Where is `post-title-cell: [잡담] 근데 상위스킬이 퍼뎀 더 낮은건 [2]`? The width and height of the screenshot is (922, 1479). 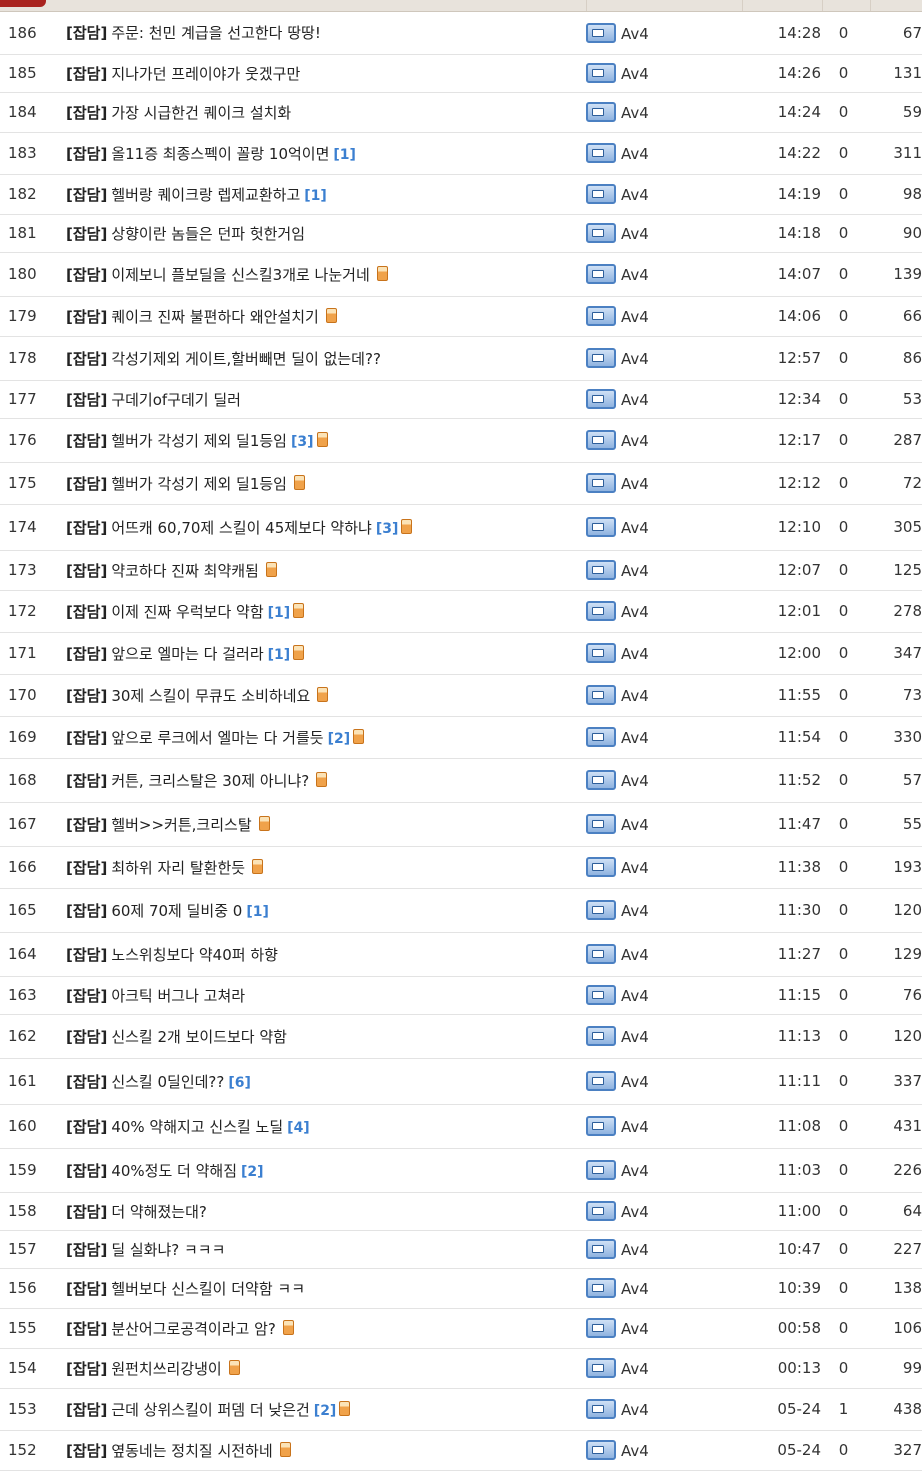 post-title-cell: [잡담] 근데 상위스킬이 퍼뎀 더 낮은건 [2] is located at coordinates (326, 1409).